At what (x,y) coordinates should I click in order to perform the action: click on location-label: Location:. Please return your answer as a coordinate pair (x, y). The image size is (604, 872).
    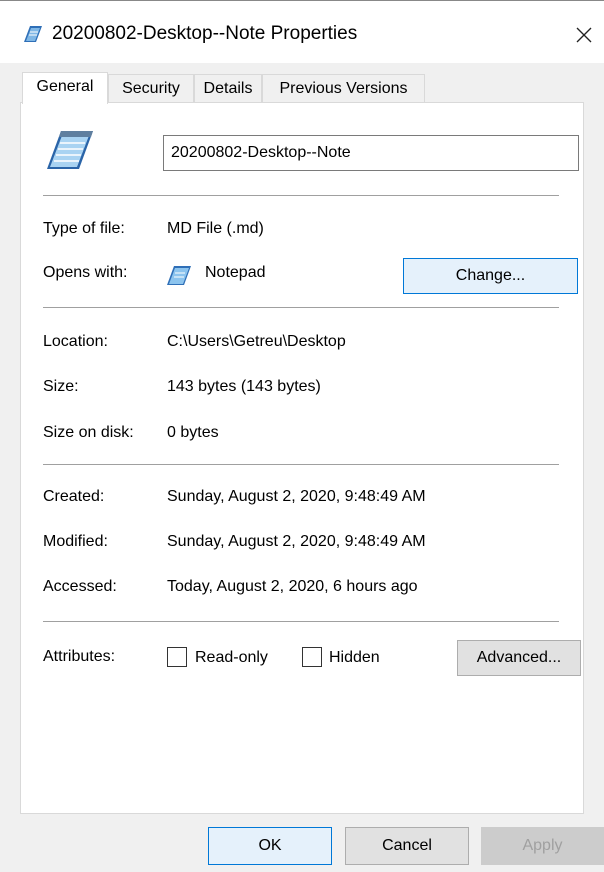
    Looking at the image, I should click on (75, 341).